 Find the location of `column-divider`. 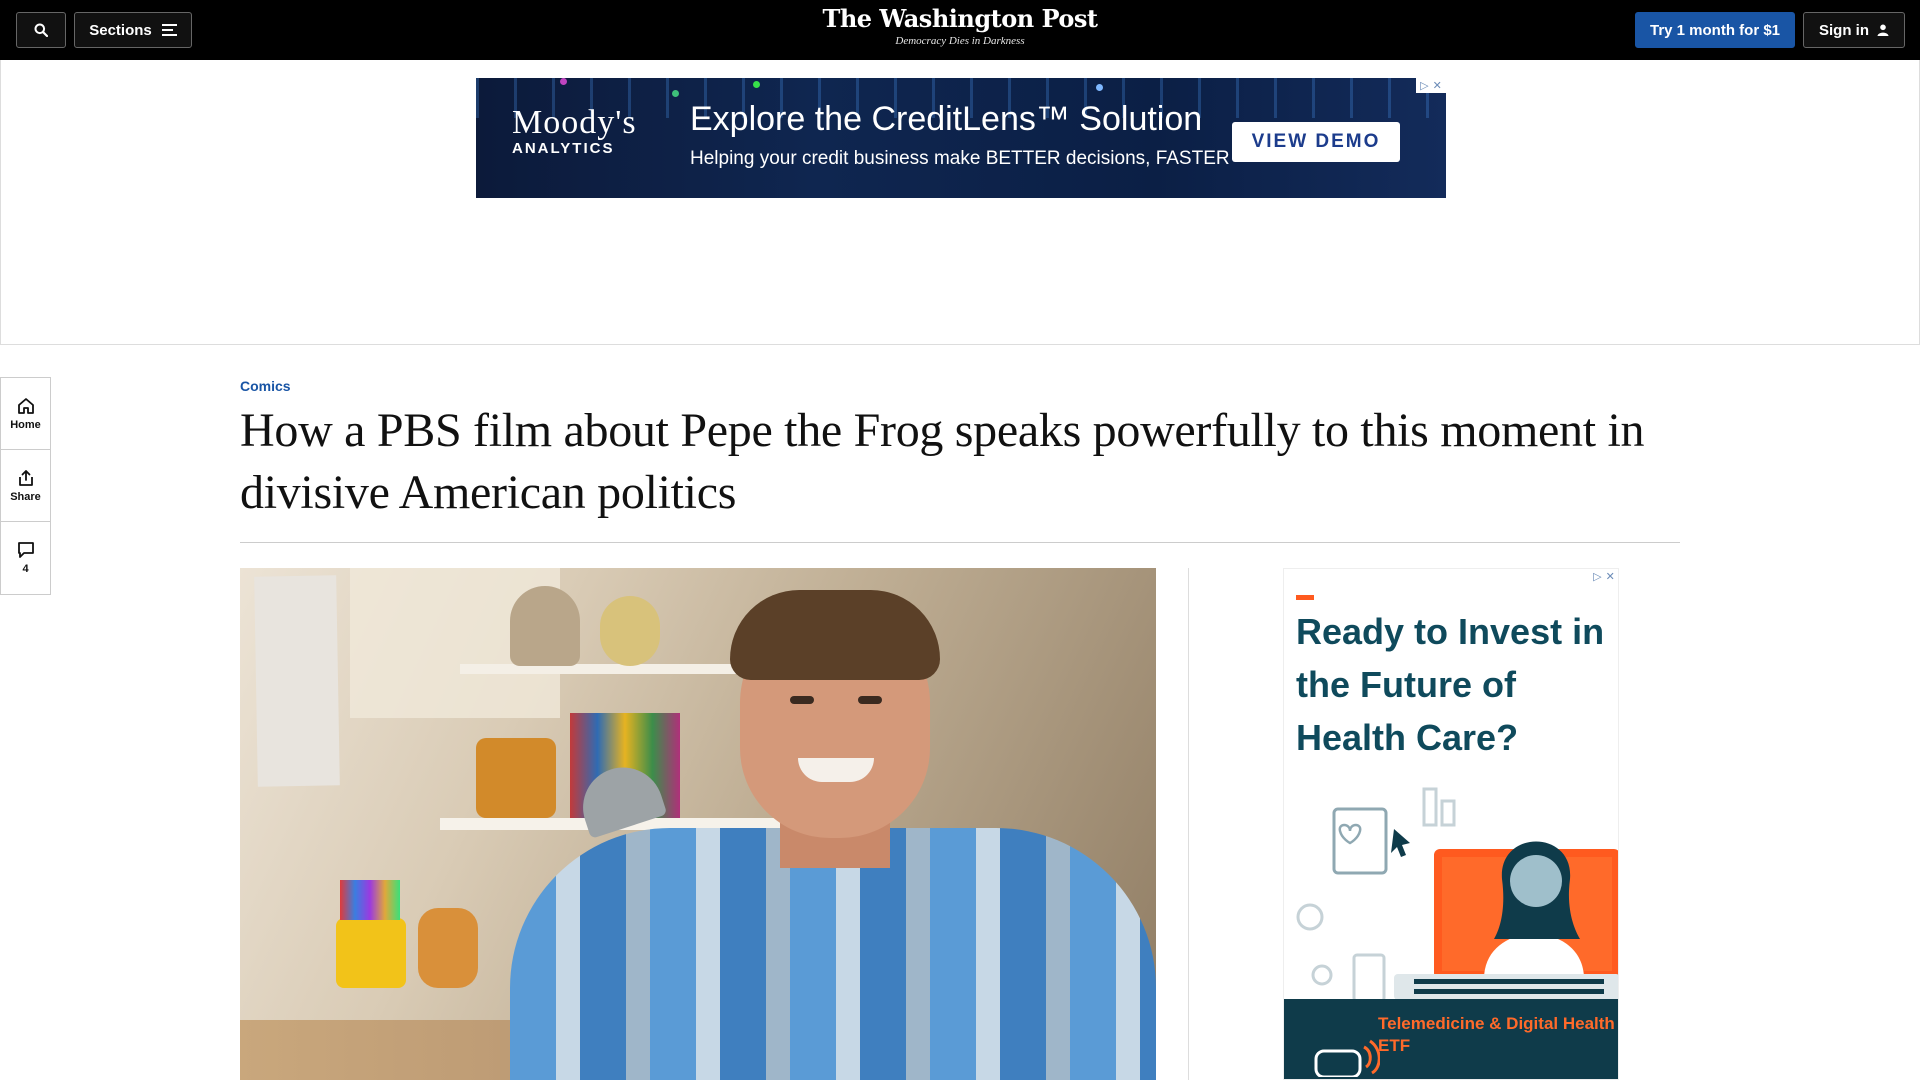

column-divider is located at coordinates (1188, 824).